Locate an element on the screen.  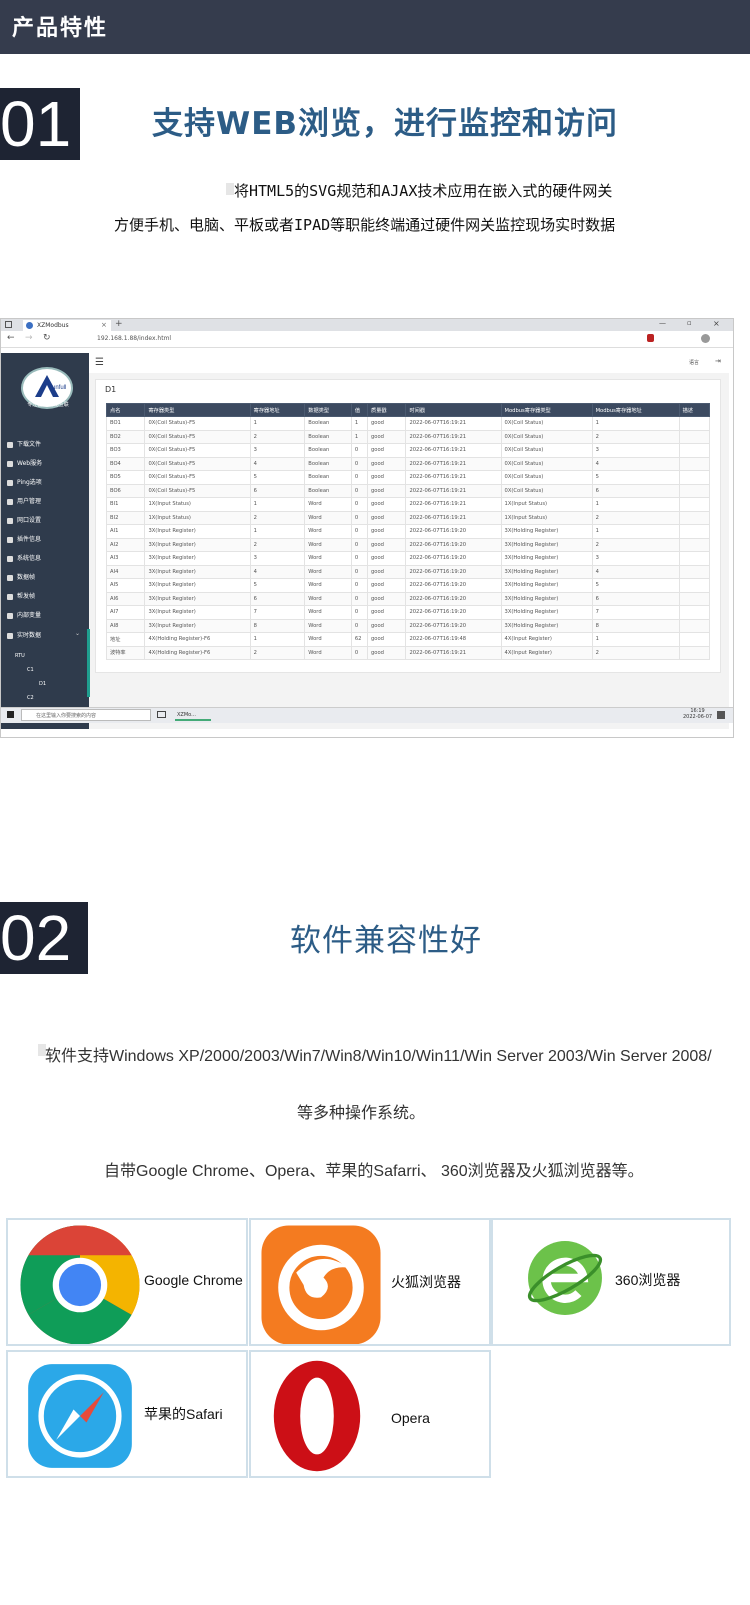
table-cell: Boolean is located at coordinates (328, 490).